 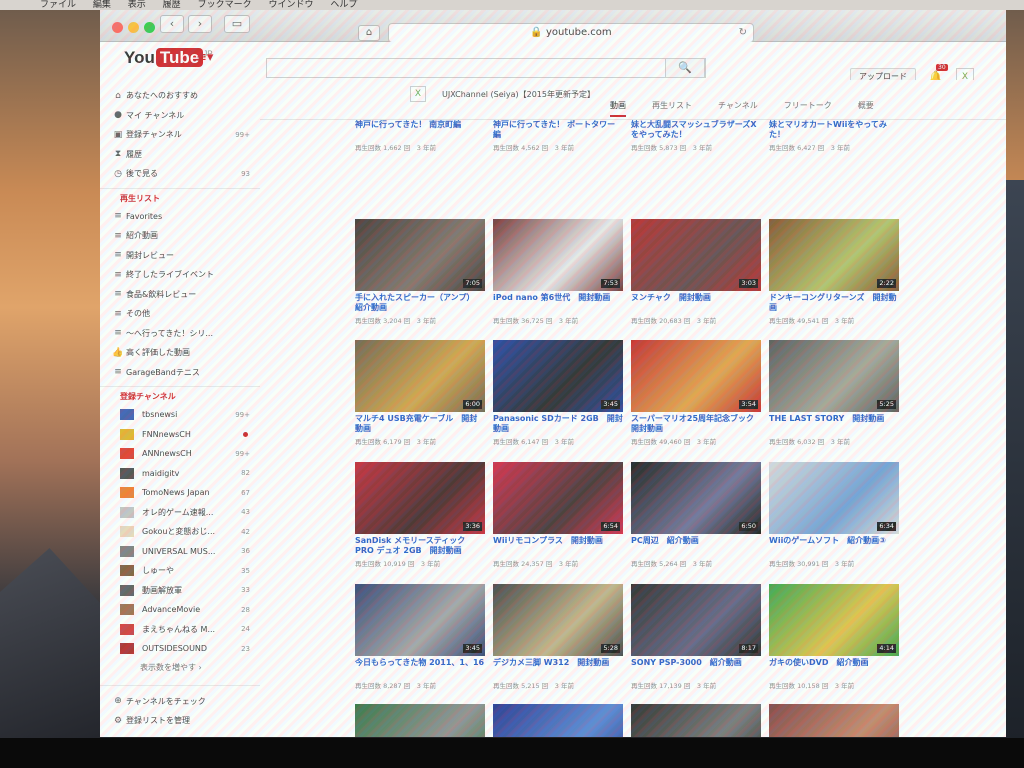 I want to click on menu-edit: 編集, so click(x=102, y=5).